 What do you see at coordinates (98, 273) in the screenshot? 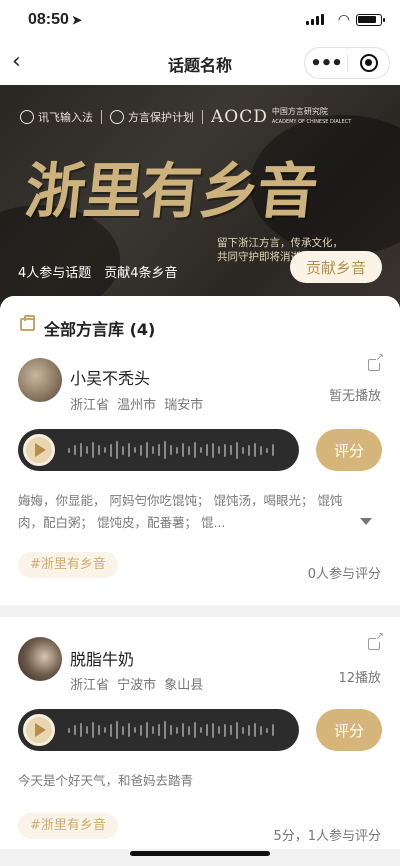
I see `topic-stats: 4人参与话题 贡献4条乡音` at bounding box center [98, 273].